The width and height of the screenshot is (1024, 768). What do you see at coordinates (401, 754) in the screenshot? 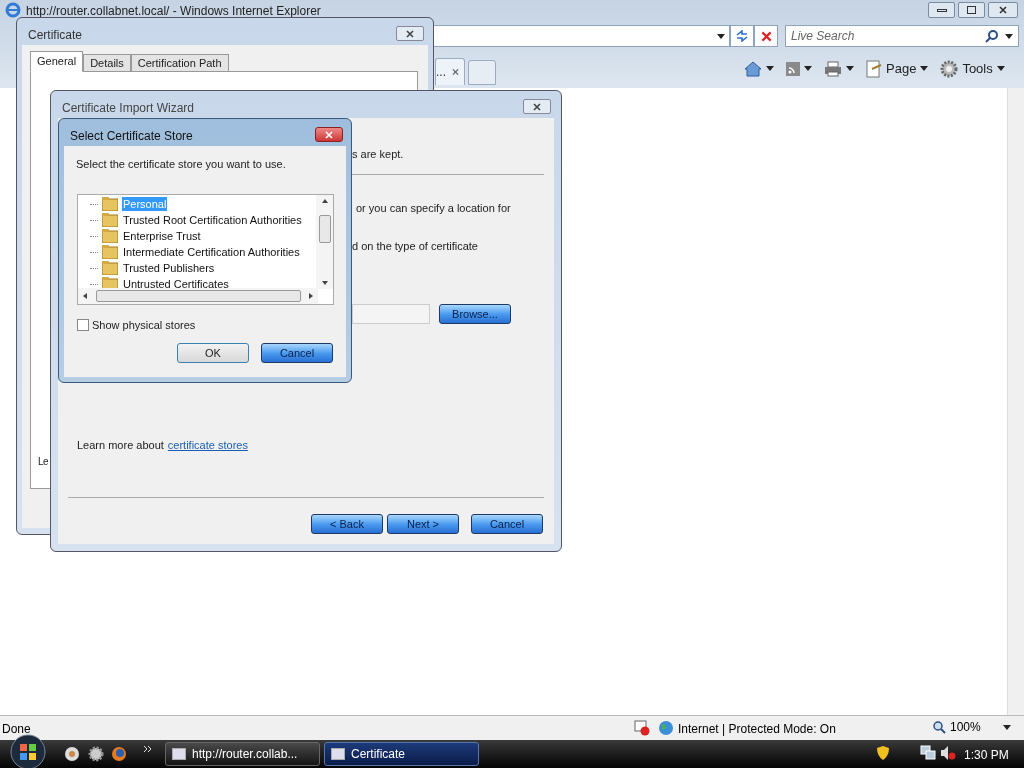
I see `taskbar-button: Certificate` at bounding box center [401, 754].